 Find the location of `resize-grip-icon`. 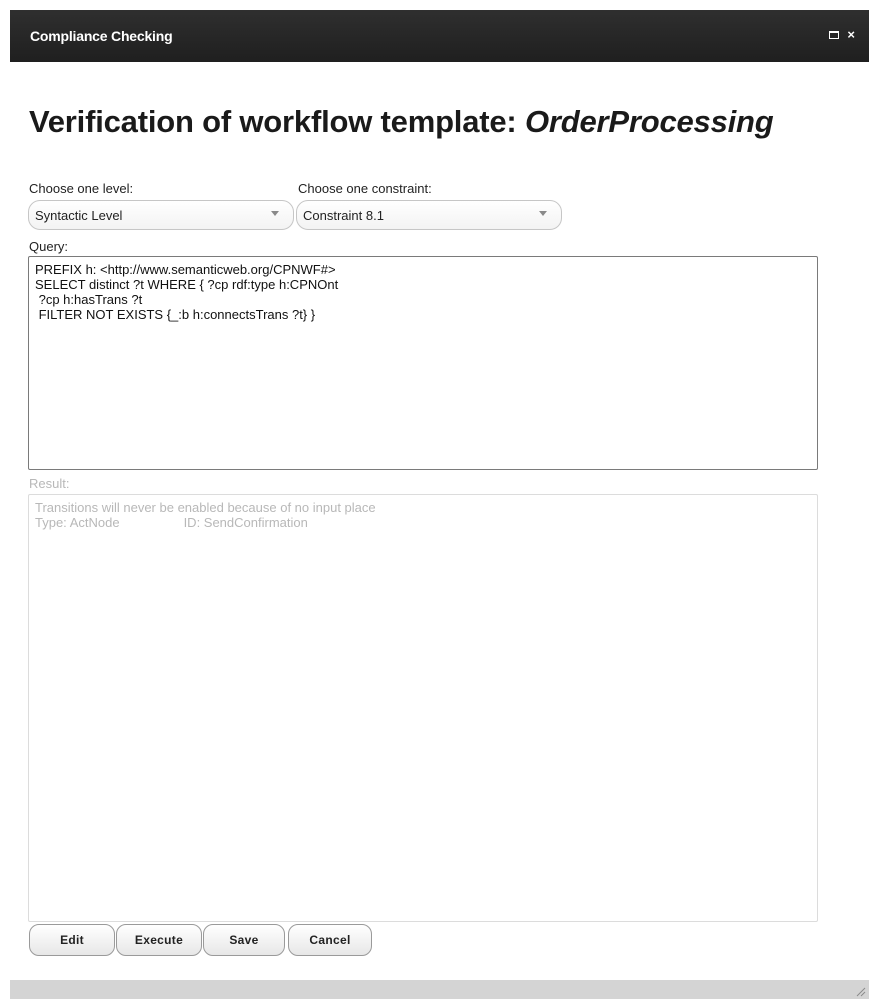

resize-grip-icon is located at coordinates (860, 991).